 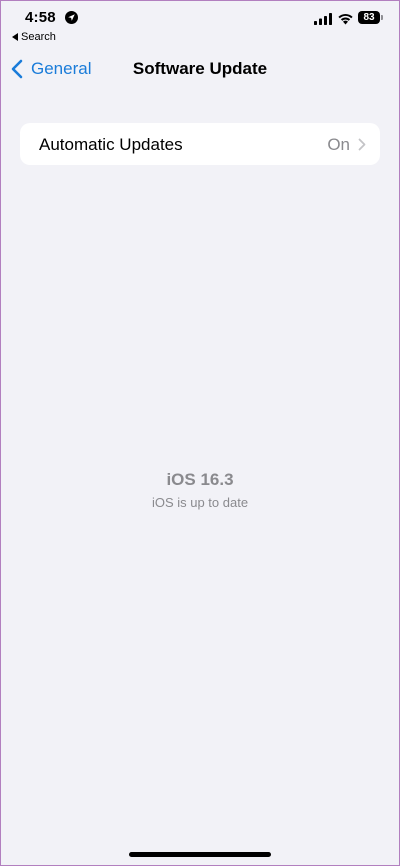 I want to click on status-bar: 4:58 Search 83, so click(x=200, y=24).